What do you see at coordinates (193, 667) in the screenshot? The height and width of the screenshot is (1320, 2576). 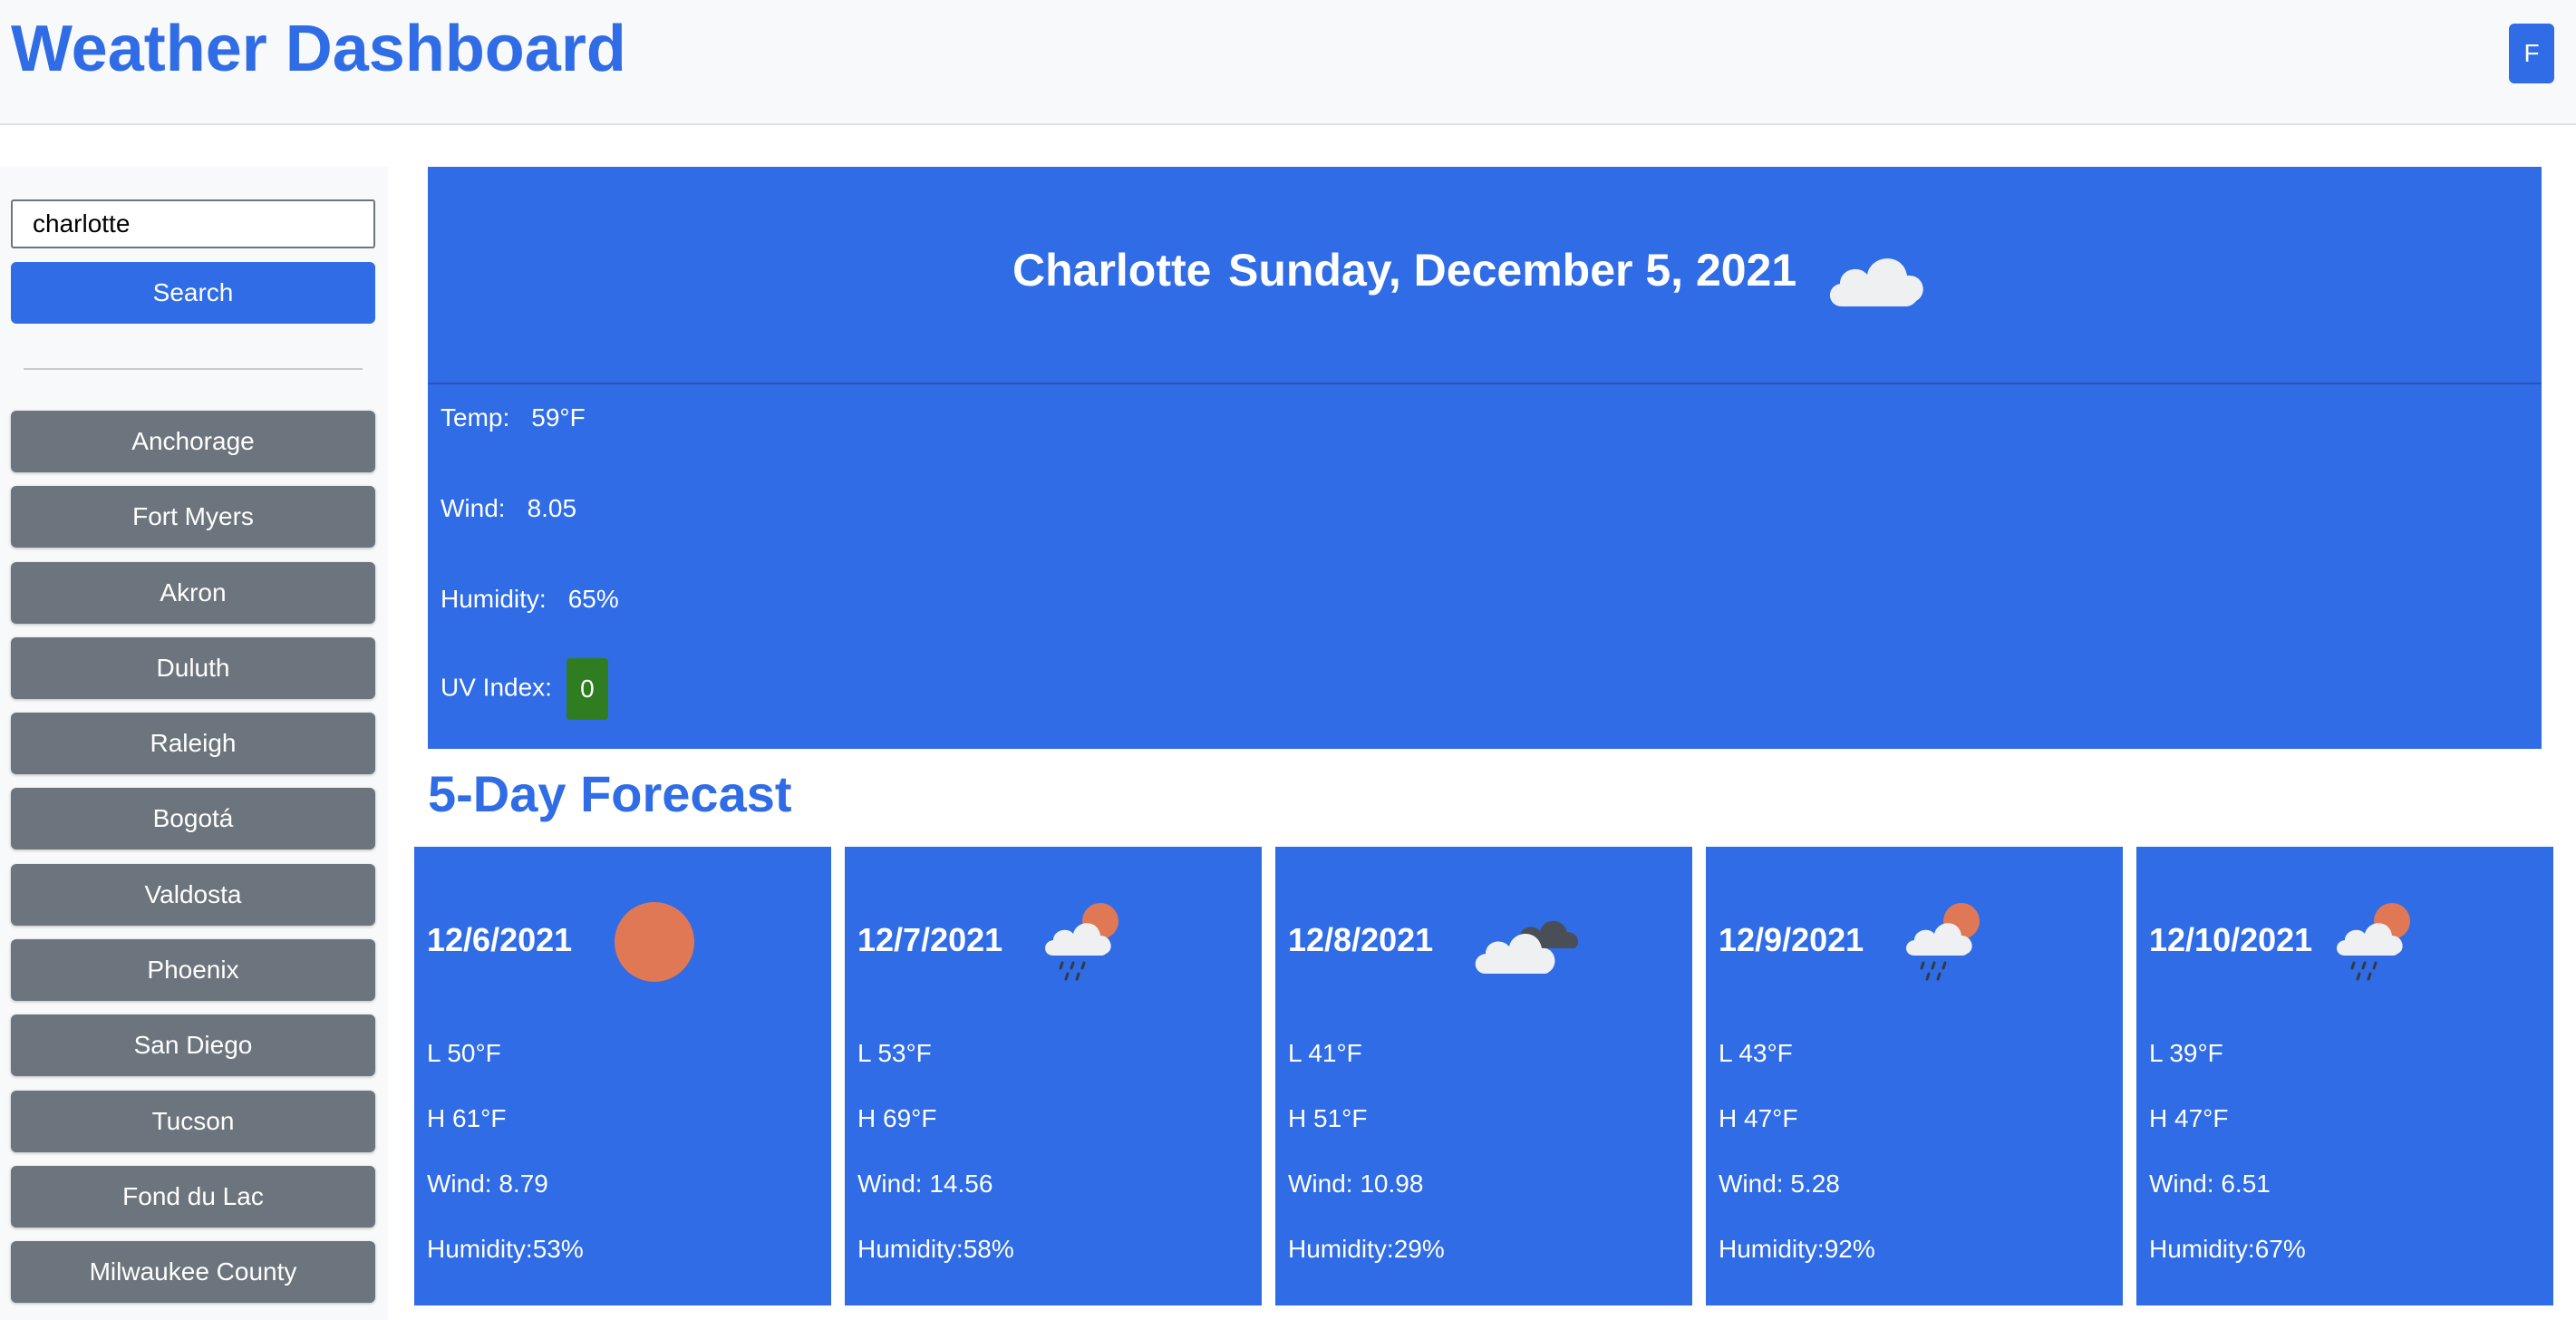 I see `history-city-button: Duluth` at bounding box center [193, 667].